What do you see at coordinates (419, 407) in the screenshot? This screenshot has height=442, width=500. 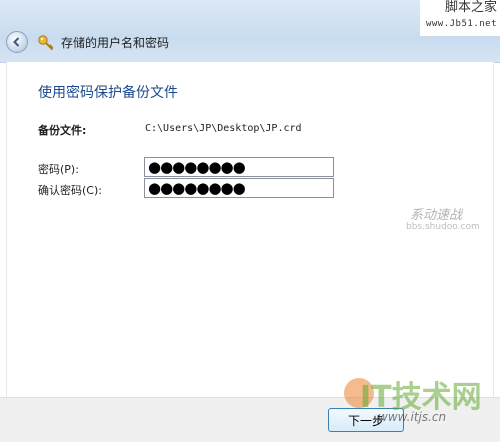 I see `watermark-bottom: IT技术网 www.itjs.cn` at bounding box center [419, 407].